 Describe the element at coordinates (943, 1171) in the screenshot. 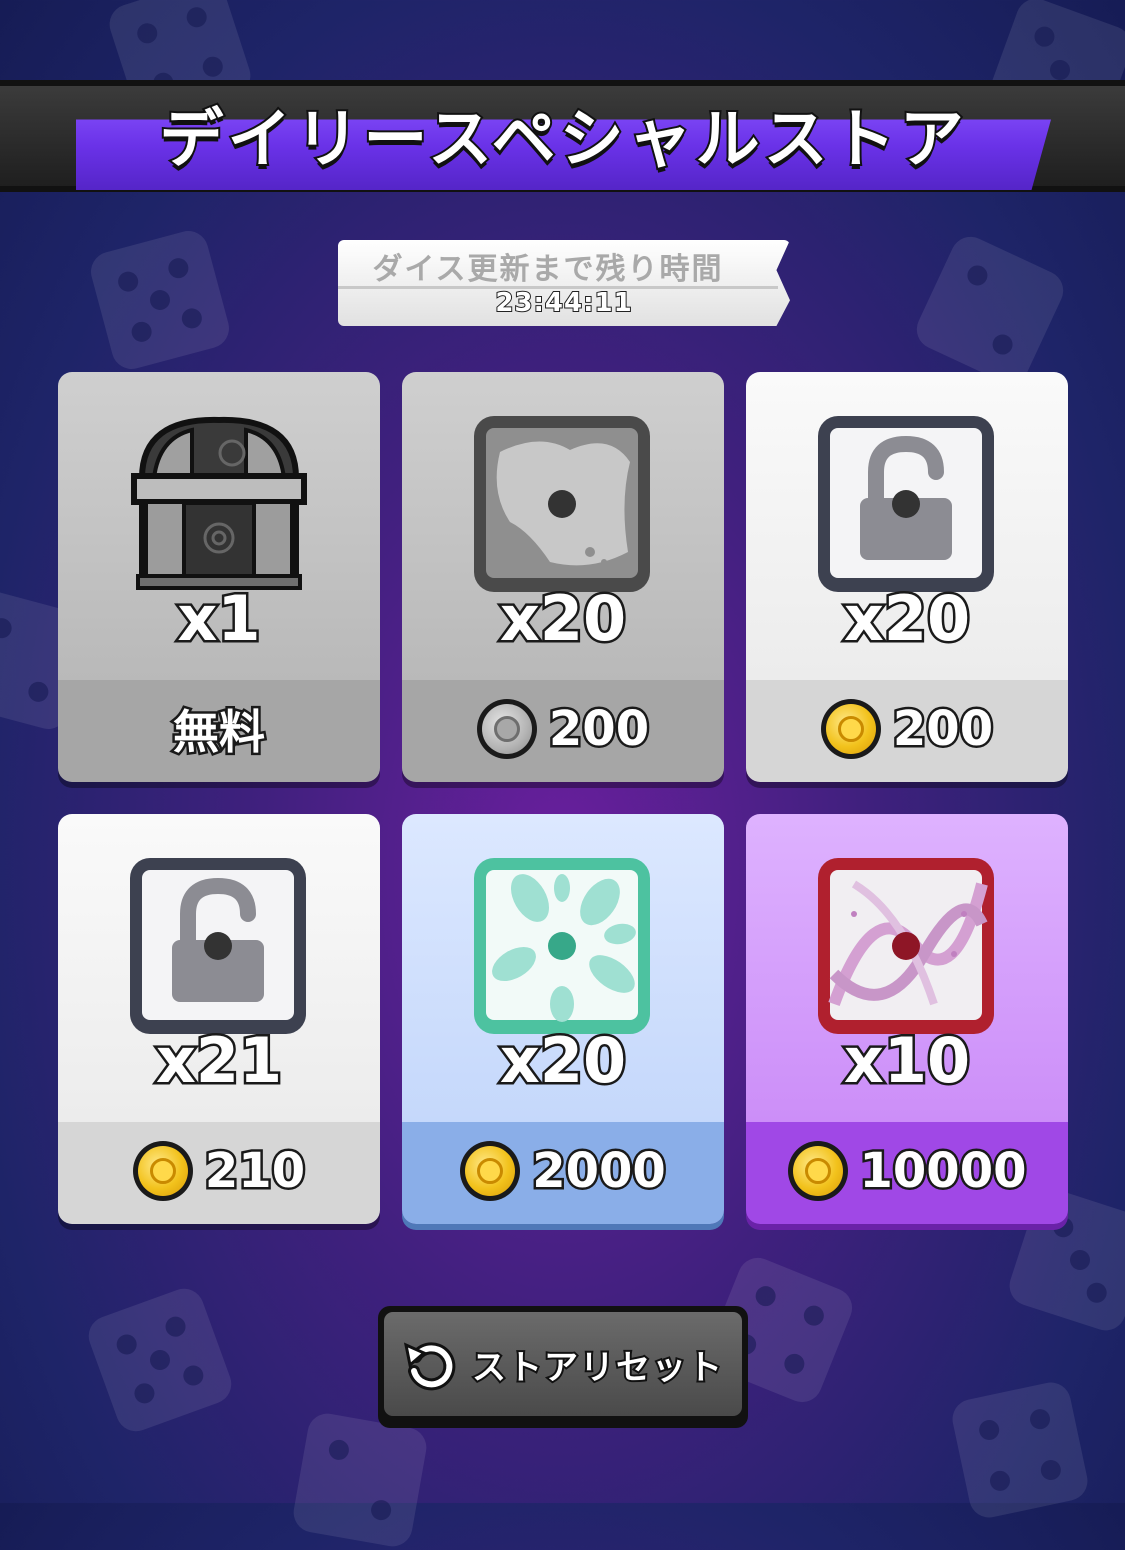

I see `price-label: 10000` at that location.